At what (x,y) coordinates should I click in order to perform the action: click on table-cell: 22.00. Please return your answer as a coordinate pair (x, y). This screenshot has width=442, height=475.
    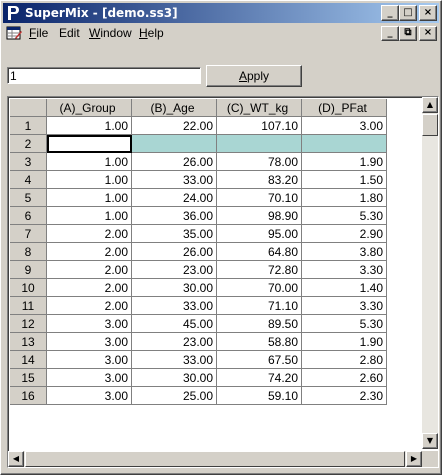
    Looking at the image, I should click on (174, 125).